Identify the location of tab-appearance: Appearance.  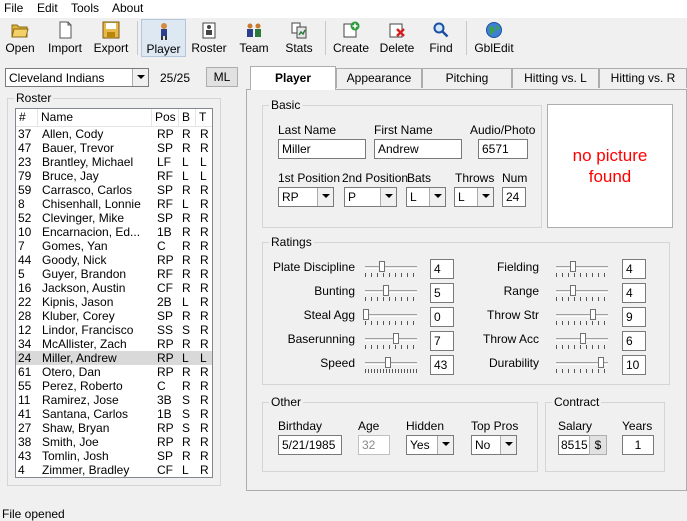
(379, 78).